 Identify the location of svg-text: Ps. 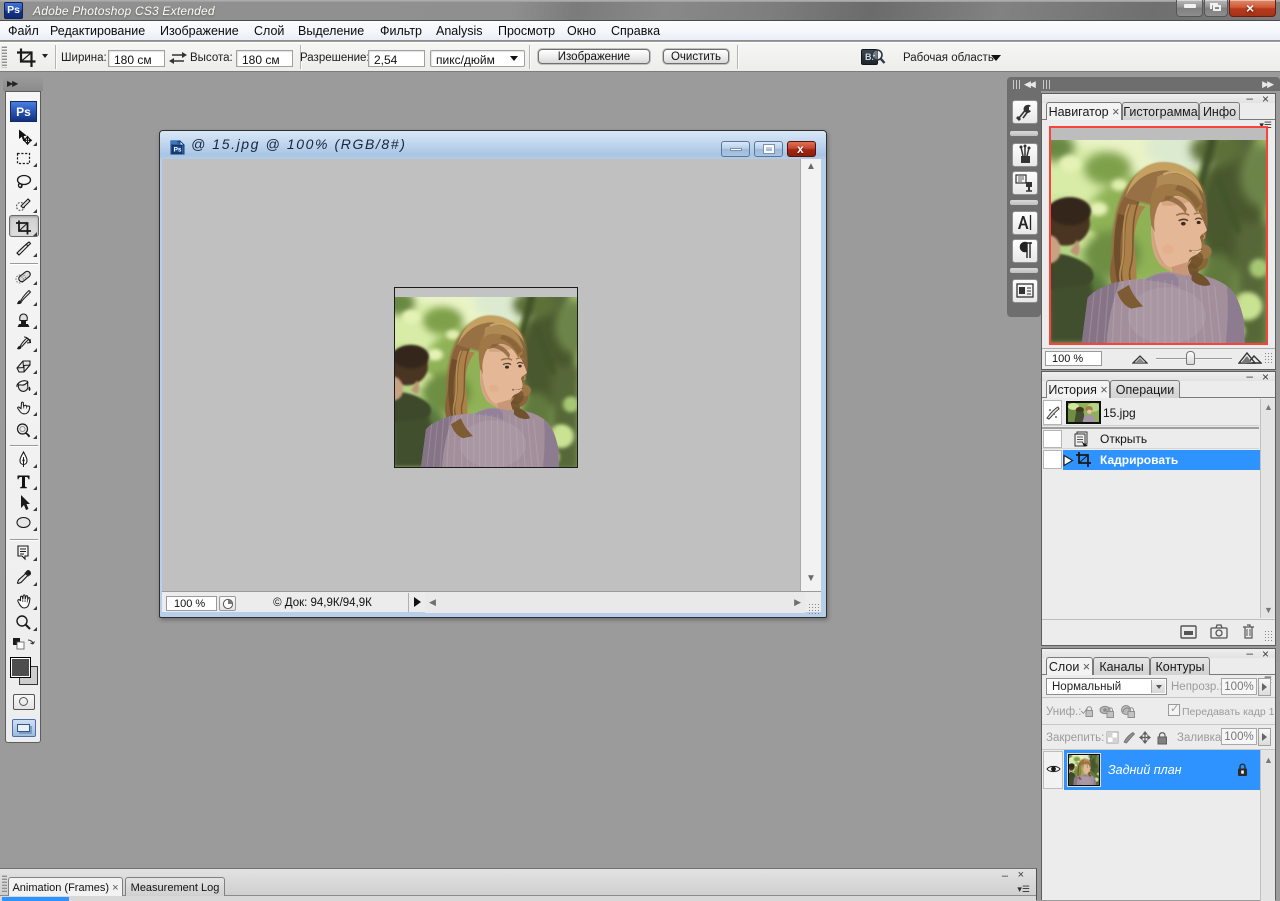
(178, 150).